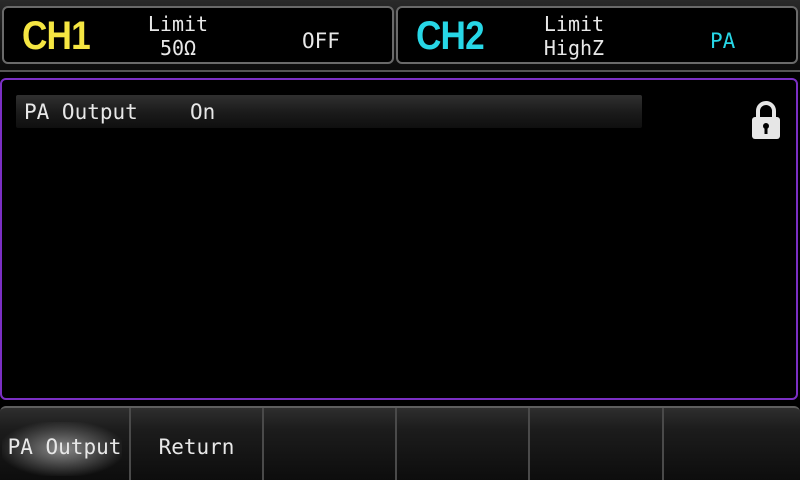  I want to click on ch1-limit: Limit 50Ω, so click(178, 36).